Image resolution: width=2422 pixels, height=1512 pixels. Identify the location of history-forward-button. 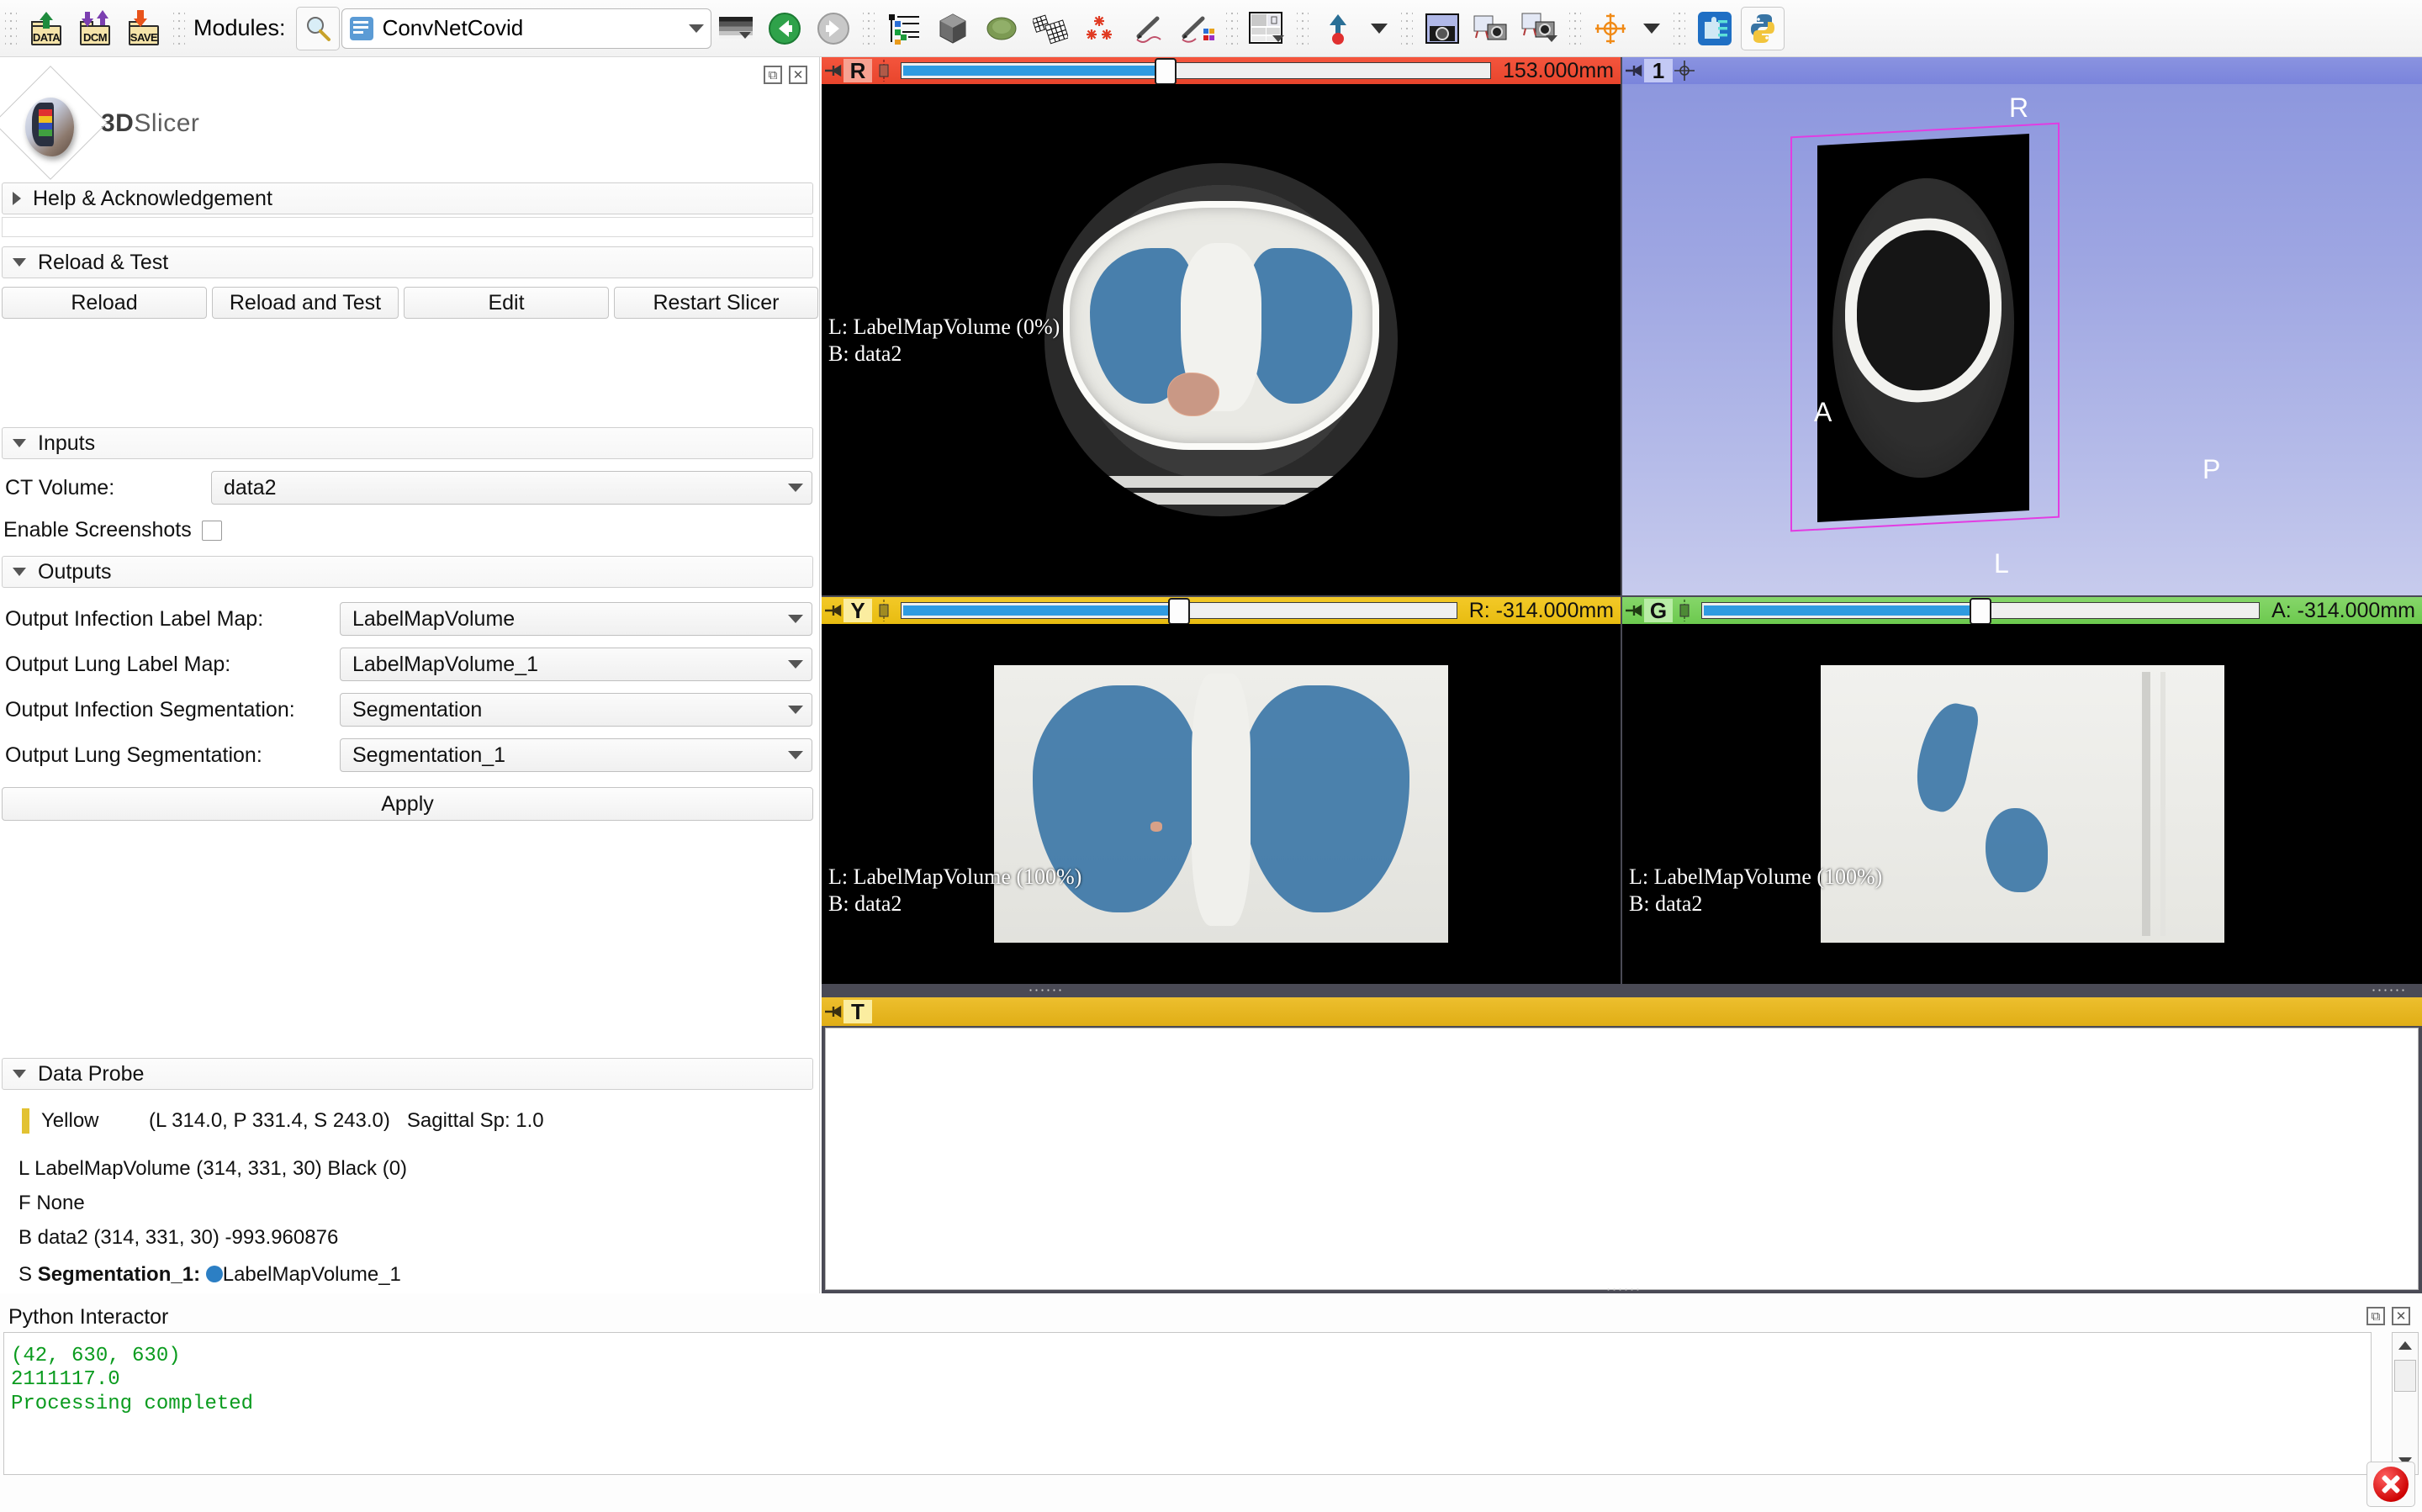
(833, 28).